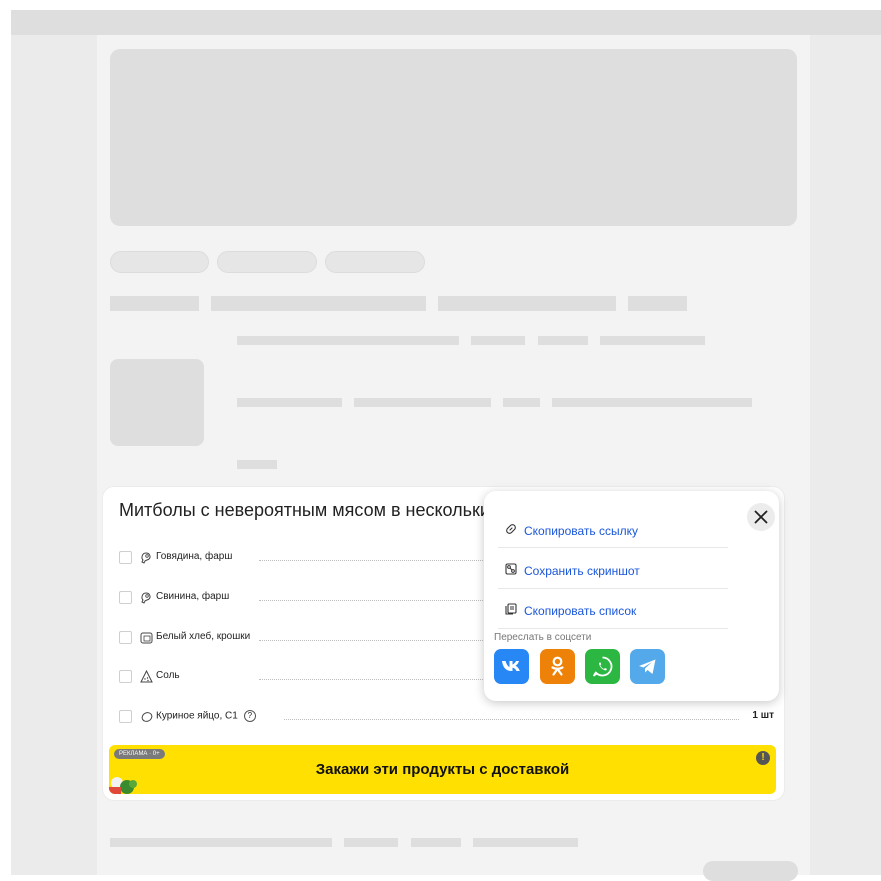 This screenshot has height=881, width=881. What do you see at coordinates (750, 871) in the screenshot?
I see `button-placeholder` at bounding box center [750, 871].